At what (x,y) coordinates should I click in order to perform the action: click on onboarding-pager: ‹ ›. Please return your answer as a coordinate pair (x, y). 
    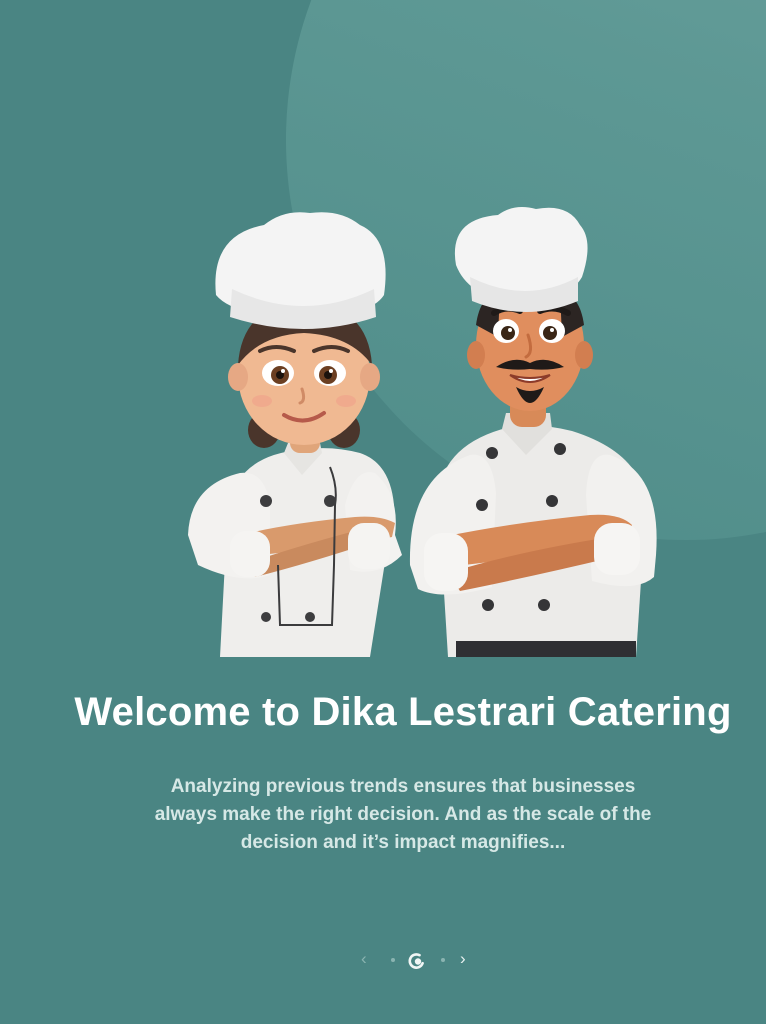
    Looking at the image, I should click on (416, 960).